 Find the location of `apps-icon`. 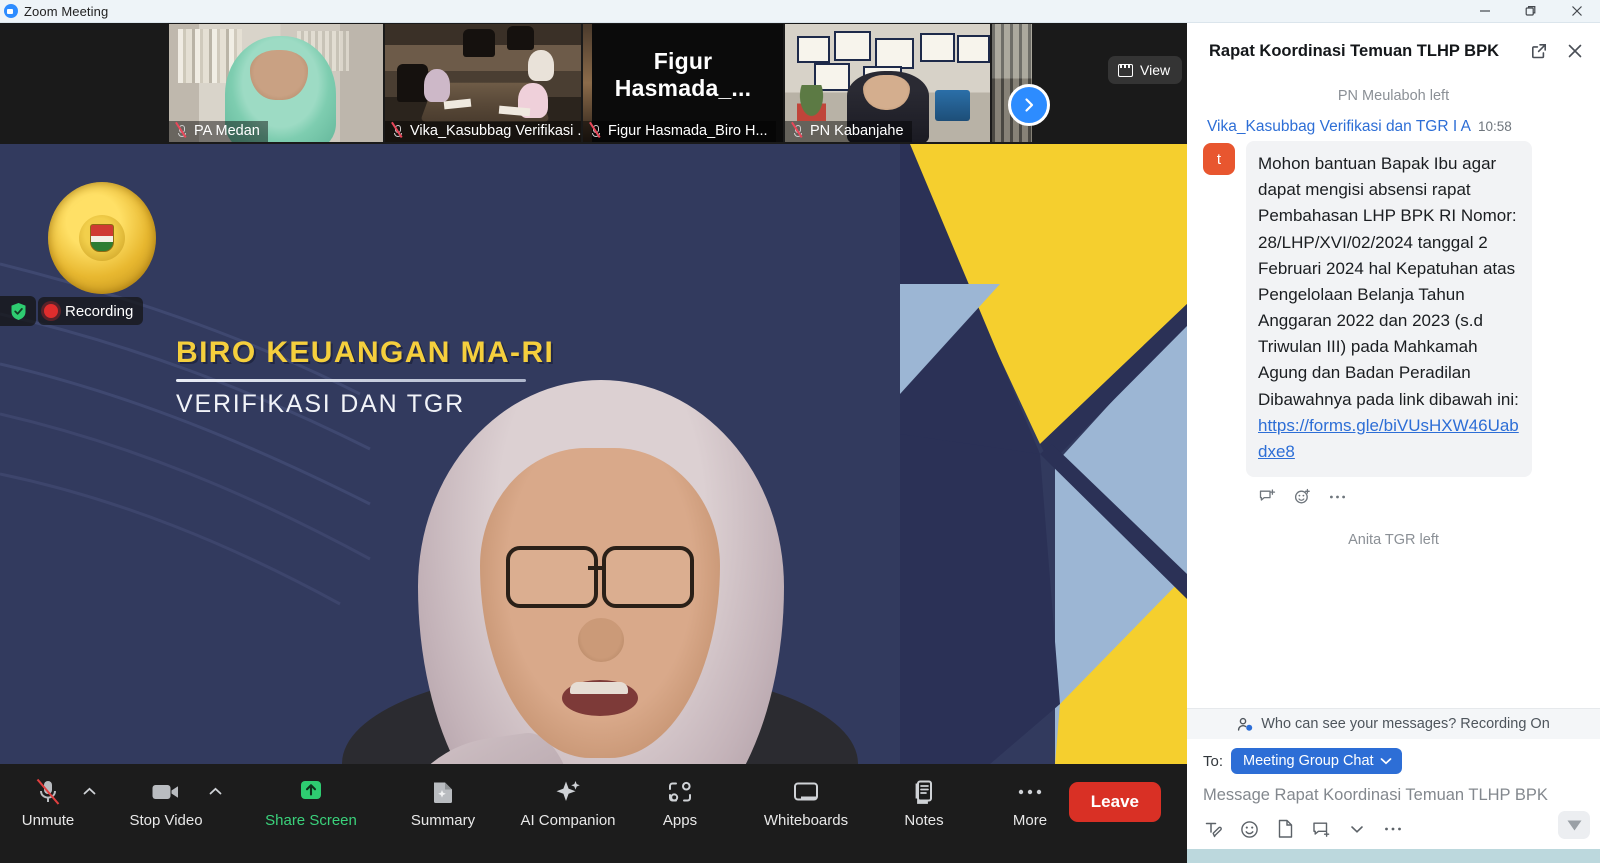

apps-icon is located at coordinates (680, 792).